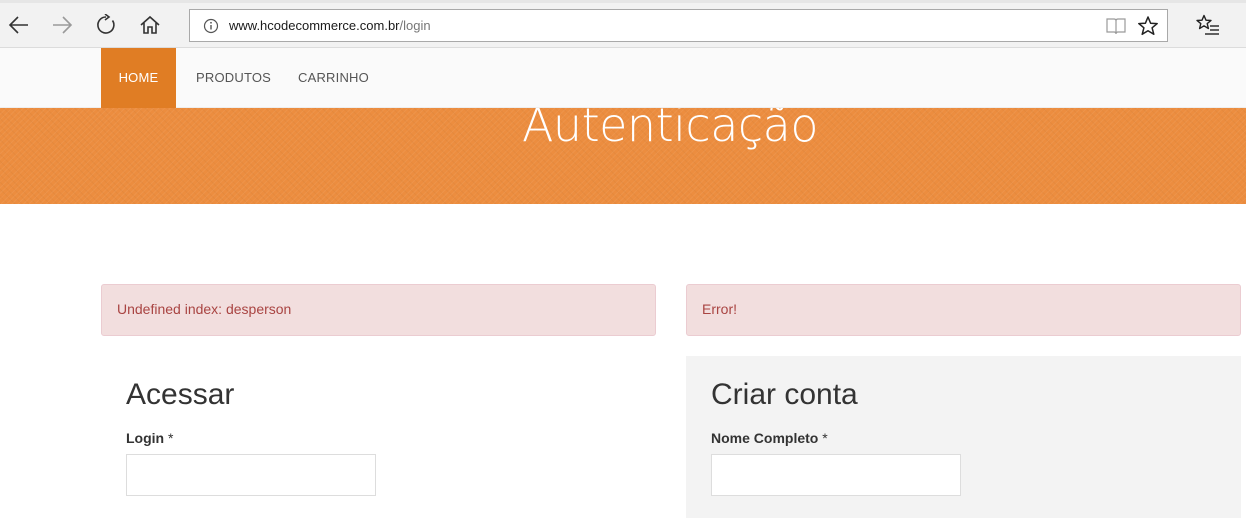  I want to click on nav-produtos: PRODUTOS, so click(233, 78).